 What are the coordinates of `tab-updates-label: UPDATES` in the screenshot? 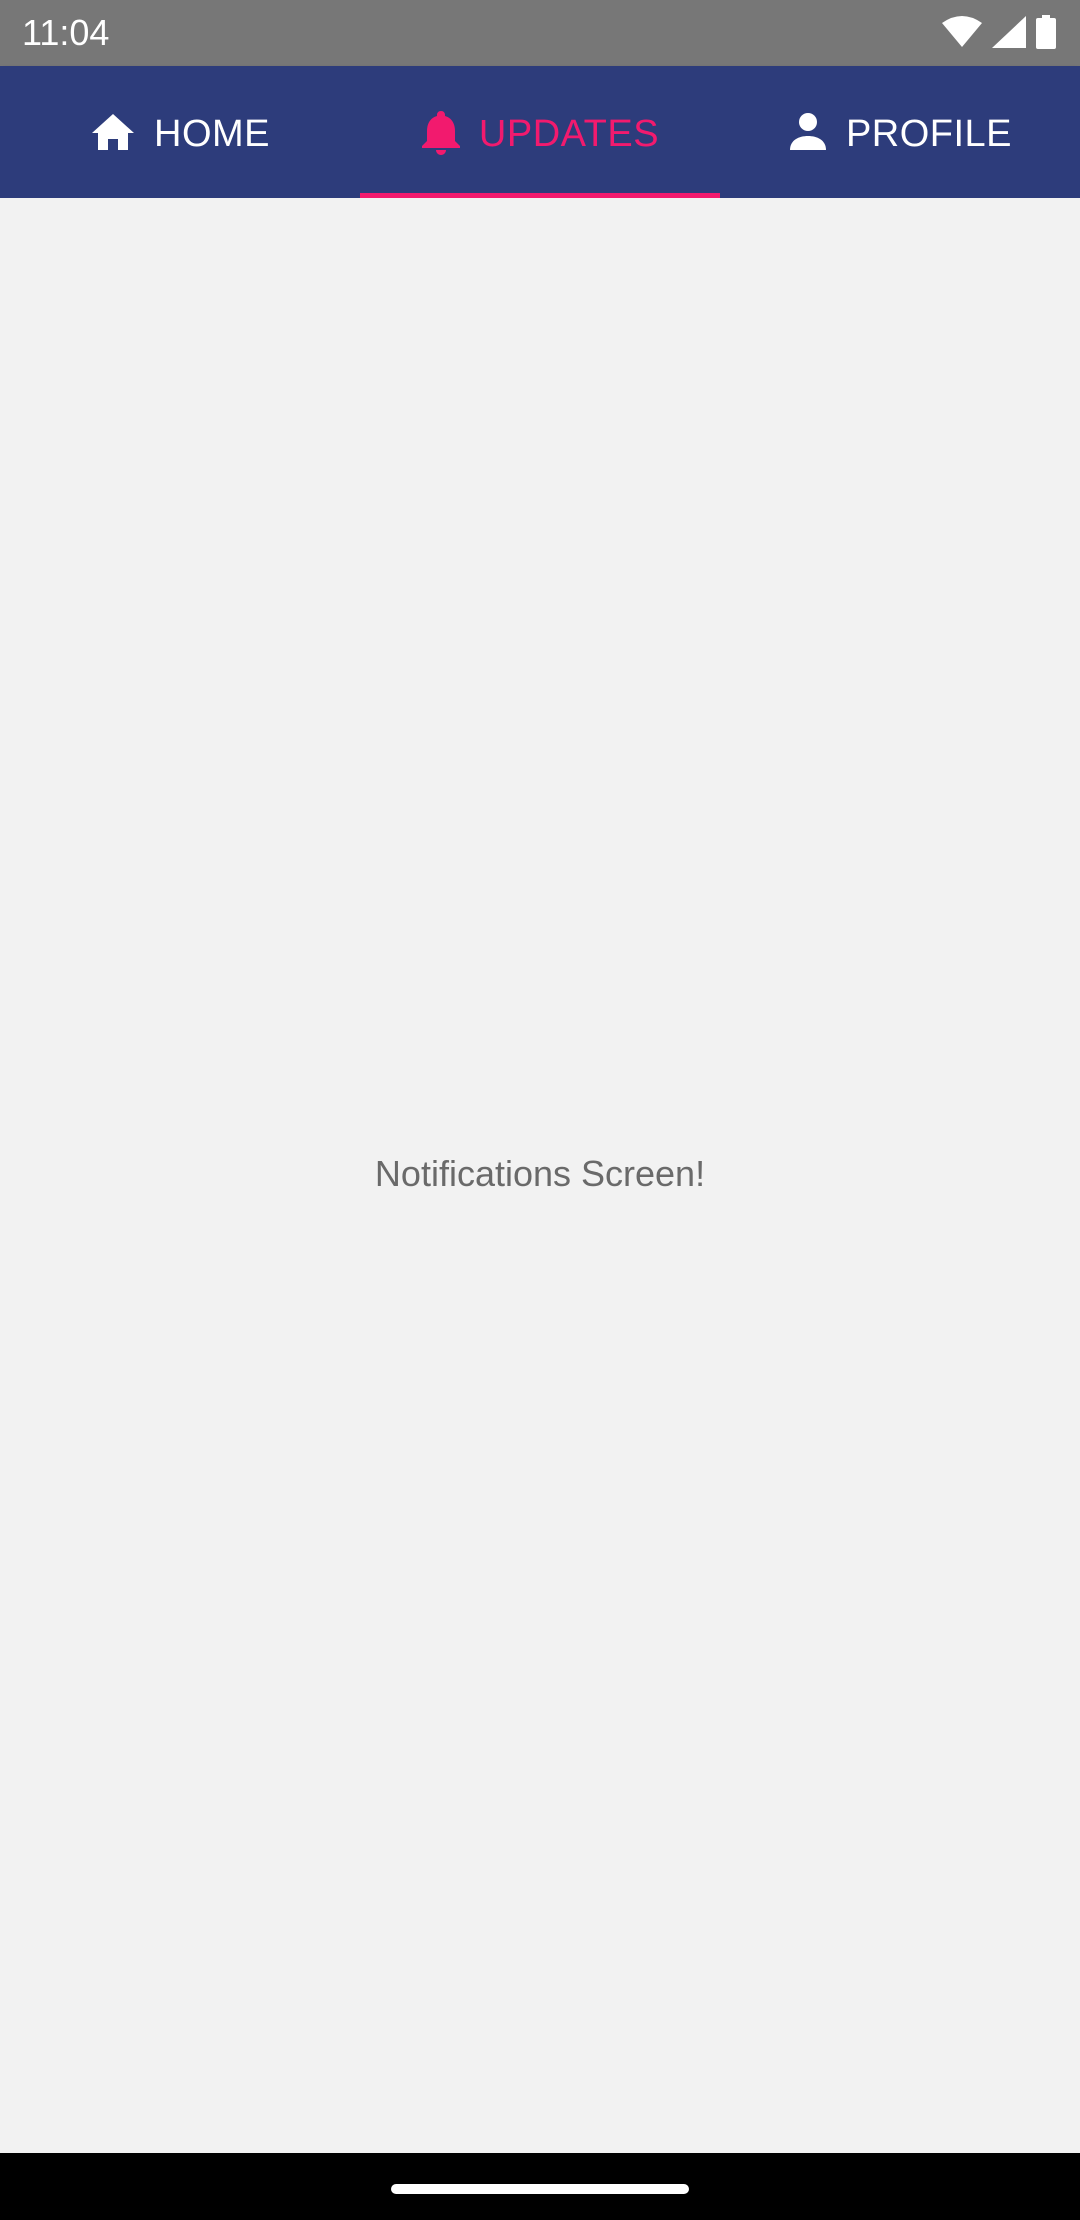 It's located at (569, 133).